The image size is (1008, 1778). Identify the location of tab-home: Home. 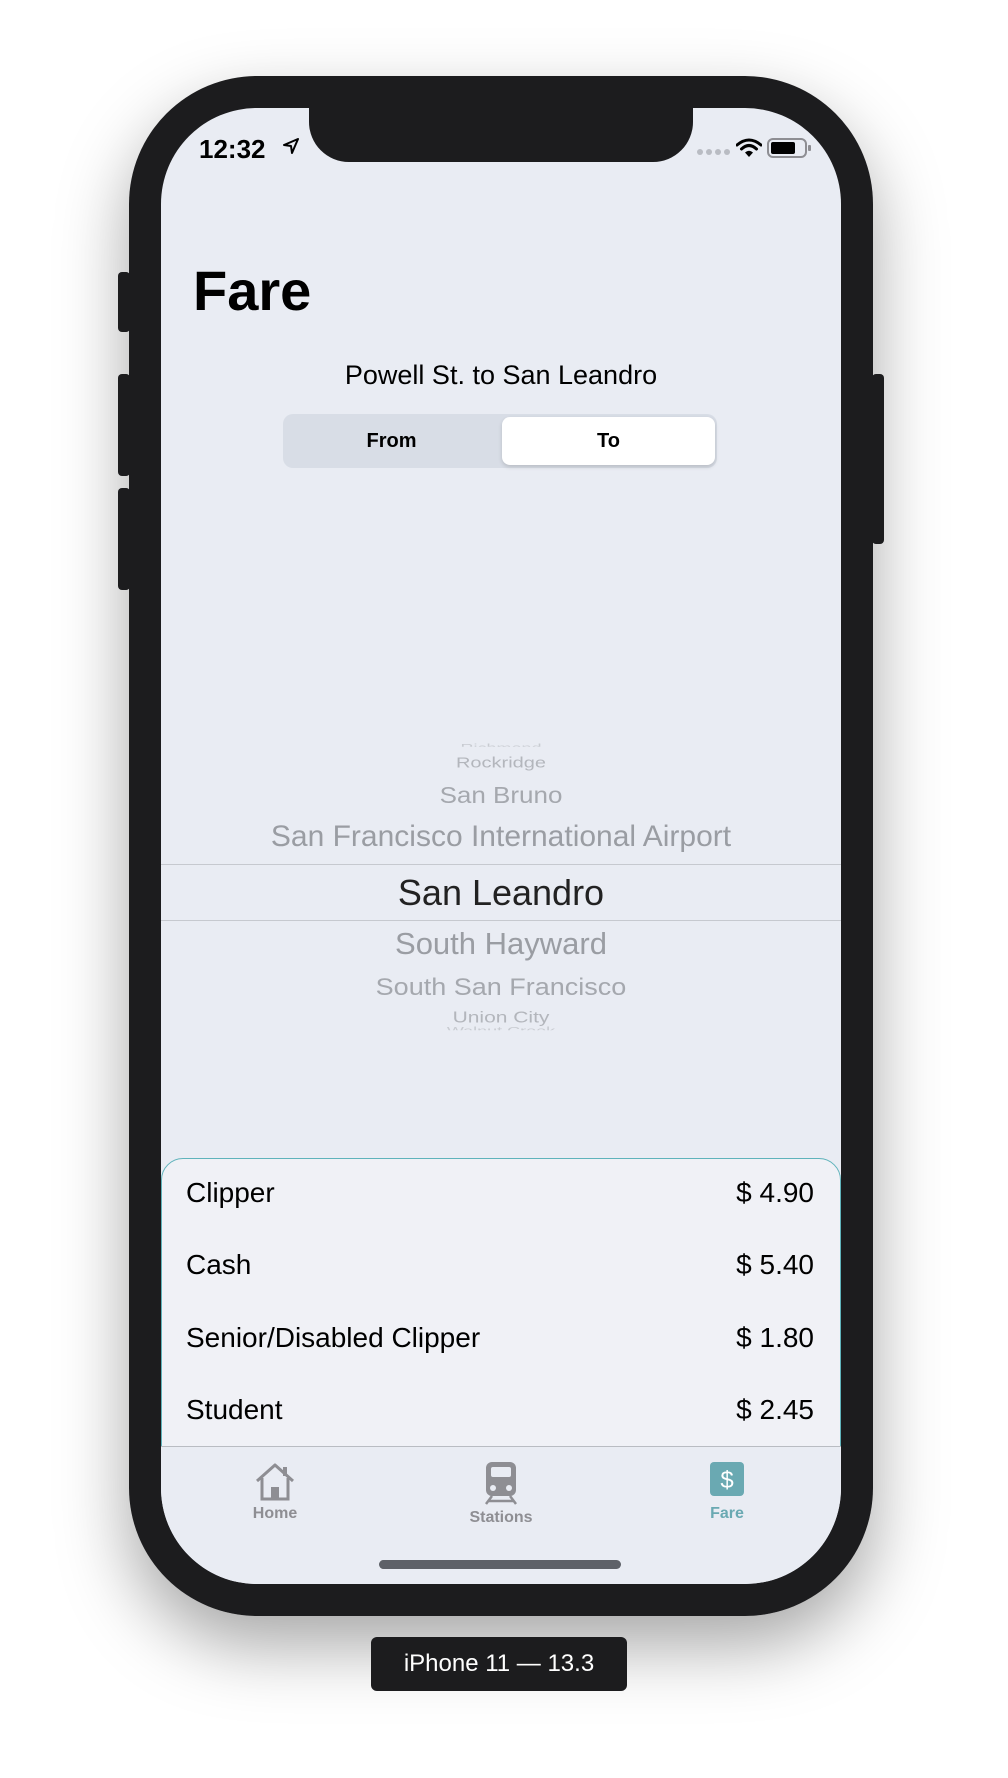
(275, 1492).